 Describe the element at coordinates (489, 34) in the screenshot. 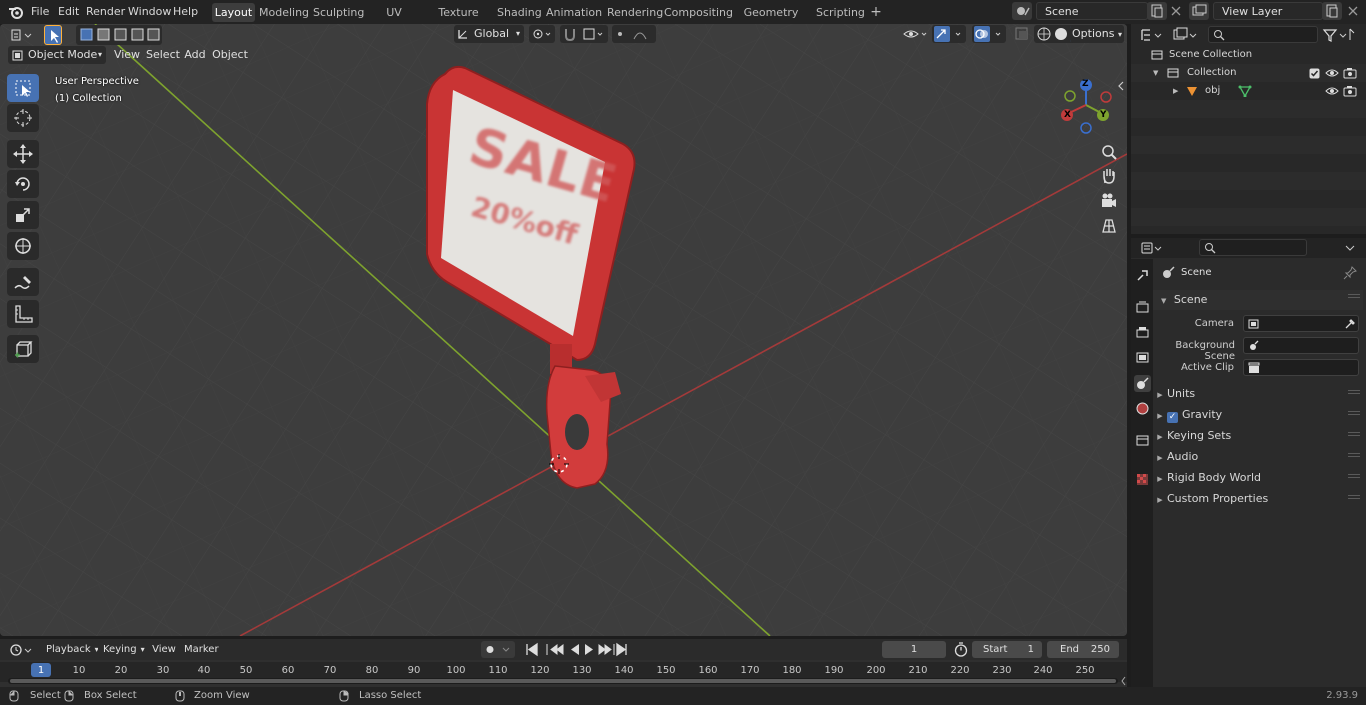

I see `transform-orientation-dropdown: Global ▾` at that location.